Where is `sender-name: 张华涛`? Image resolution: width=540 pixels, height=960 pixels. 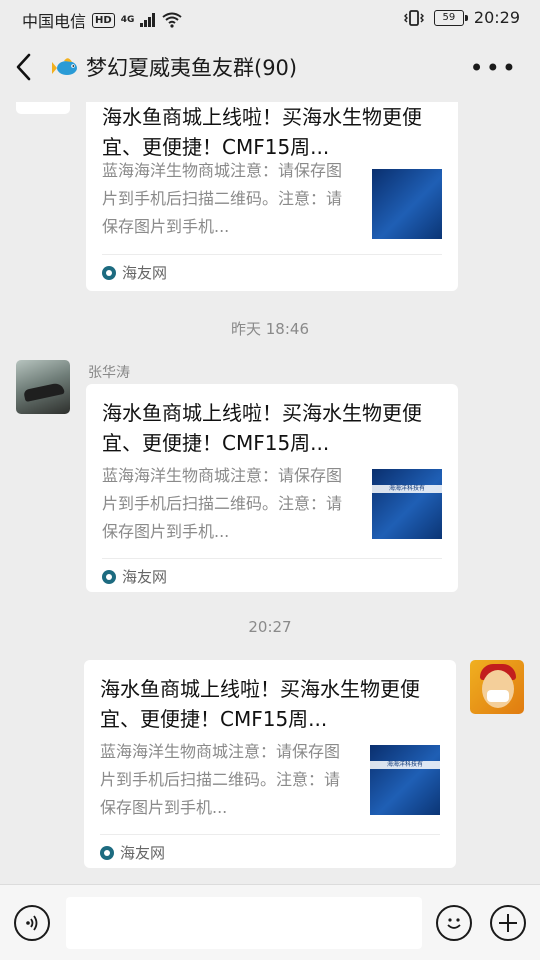 sender-name: 张华涛 is located at coordinates (109, 373).